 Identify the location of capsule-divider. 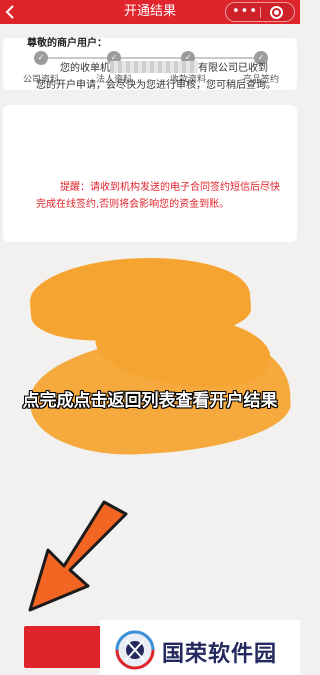
(260, 12).